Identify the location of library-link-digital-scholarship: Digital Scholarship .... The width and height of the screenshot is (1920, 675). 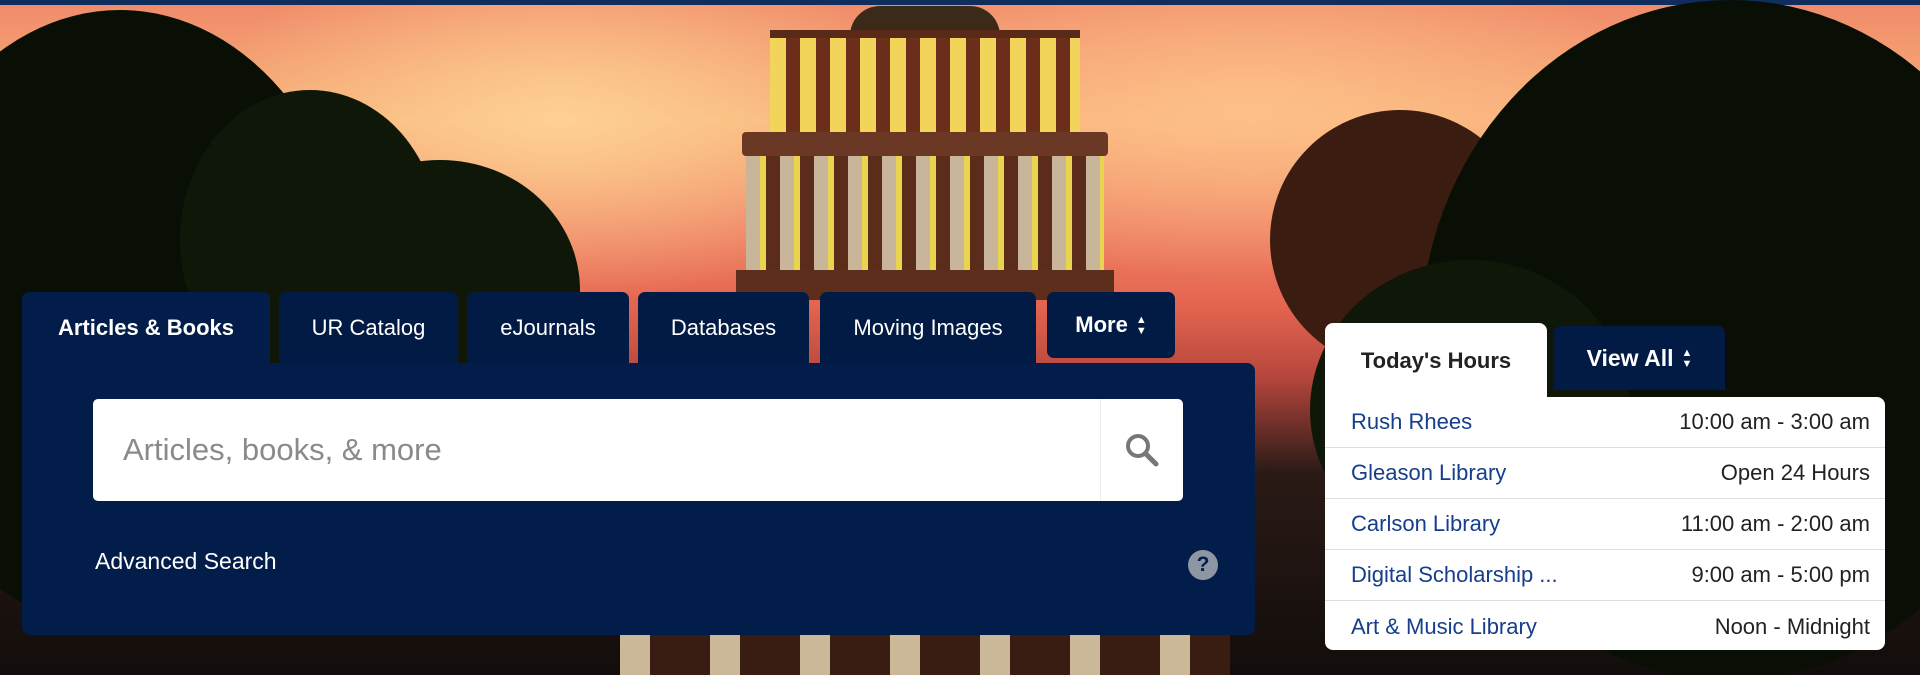
(1454, 575).